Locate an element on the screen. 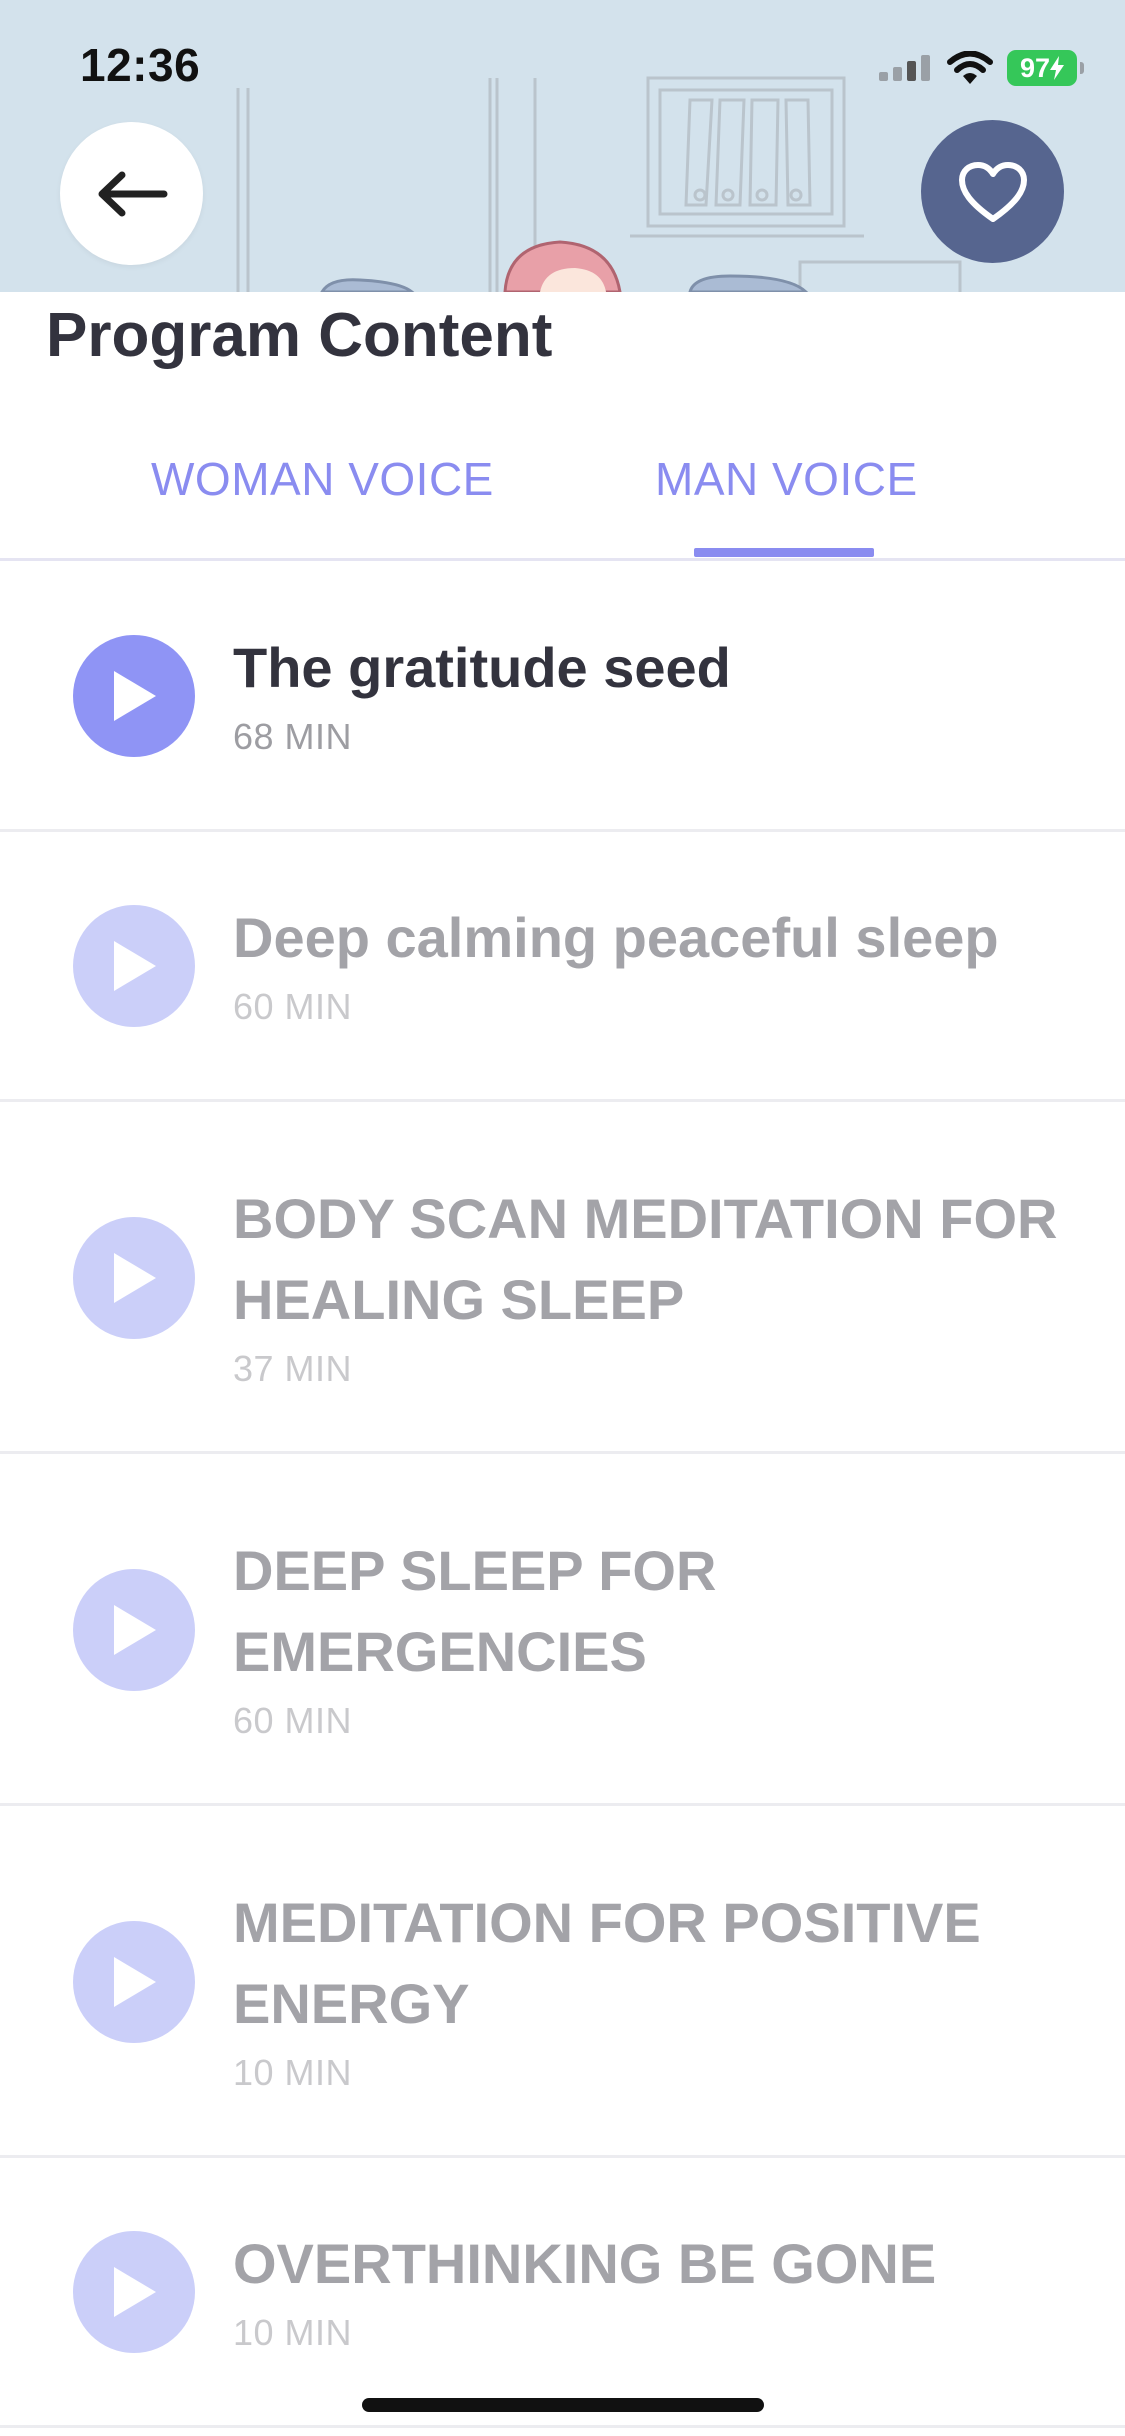 The image size is (1125, 2436). arrow-left-icon is located at coordinates (132, 193).